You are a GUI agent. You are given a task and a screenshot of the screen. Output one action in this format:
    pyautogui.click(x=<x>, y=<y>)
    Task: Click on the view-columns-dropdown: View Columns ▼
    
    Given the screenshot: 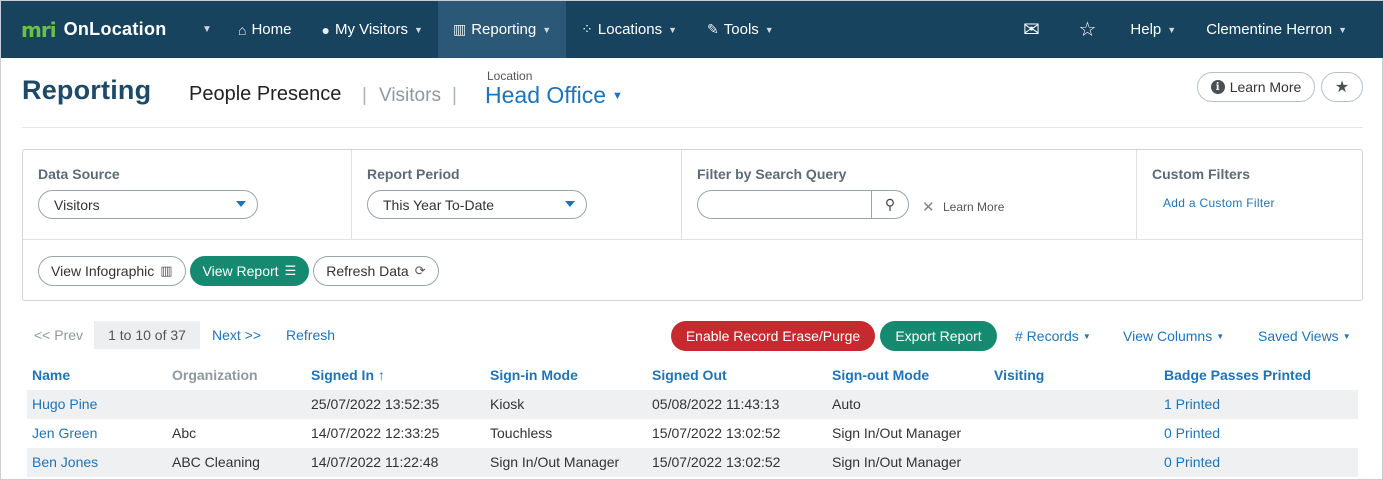 What is the action you would take?
    pyautogui.click(x=1173, y=336)
    